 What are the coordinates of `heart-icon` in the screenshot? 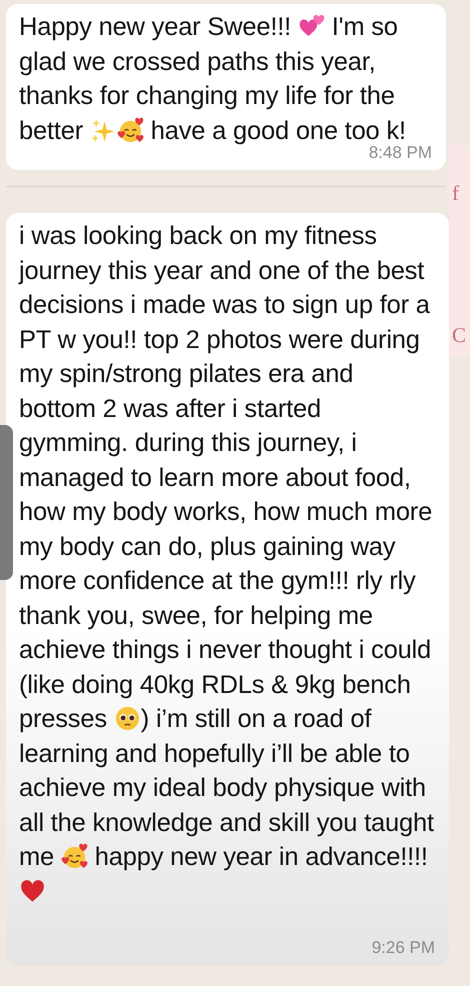 It's located at (32, 891).